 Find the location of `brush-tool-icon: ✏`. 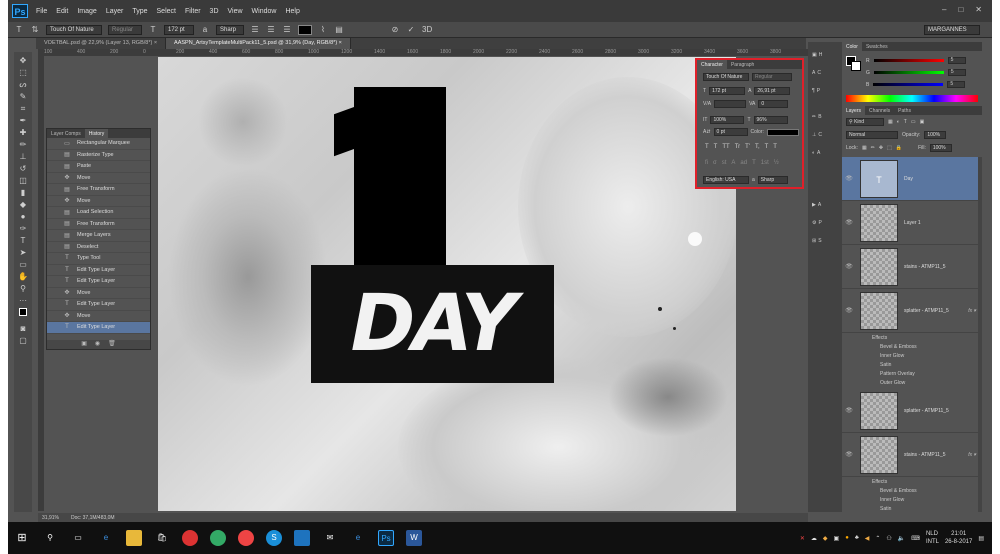

brush-tool-icon: ✏ is located at coordinates (23, 145).